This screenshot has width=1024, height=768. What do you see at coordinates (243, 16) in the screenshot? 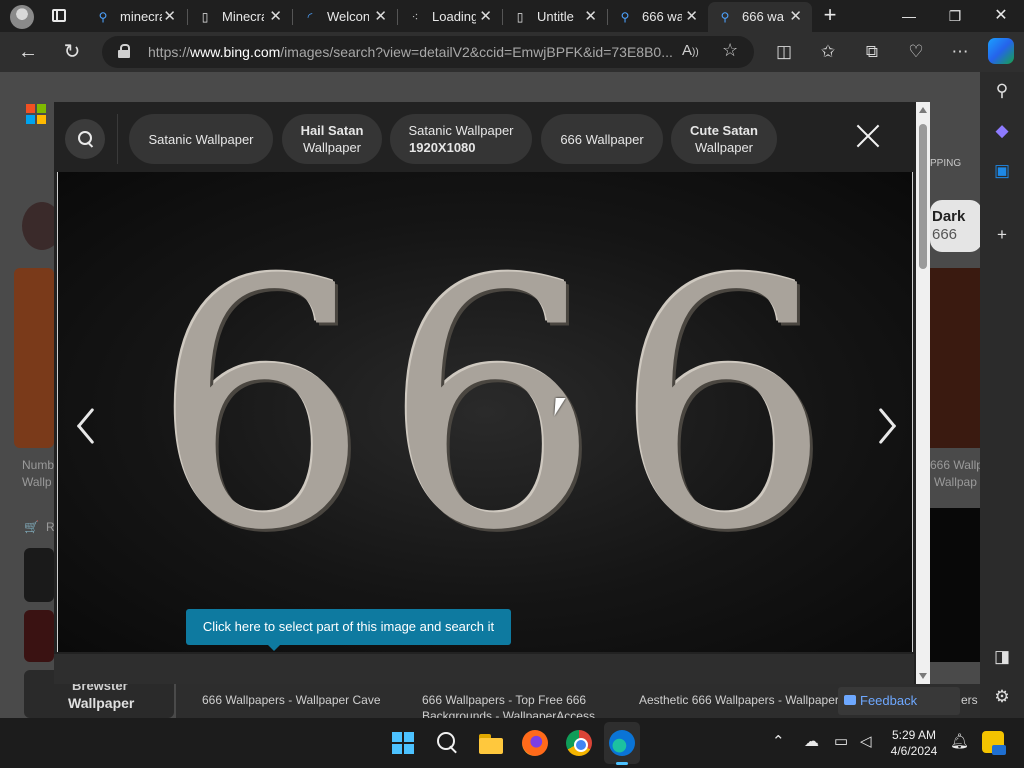
I see `tab-title: Minecra` at bounding box center [243, 16].